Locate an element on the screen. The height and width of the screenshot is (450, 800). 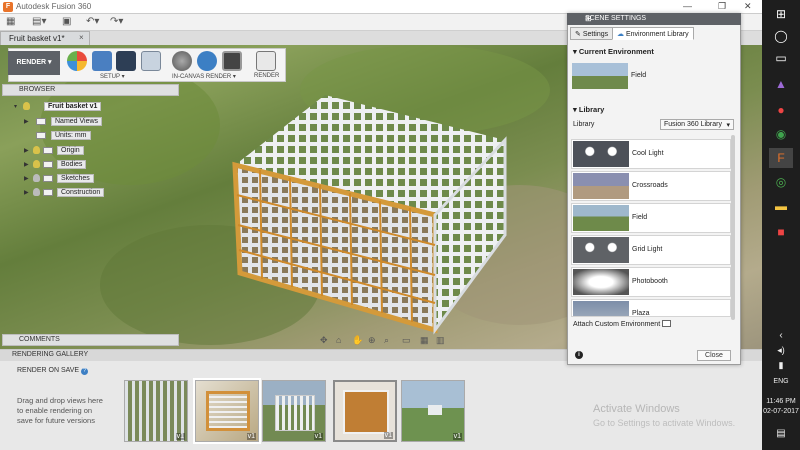
cortana-circle-icon: ◯ is located at coordinates (781, 36).